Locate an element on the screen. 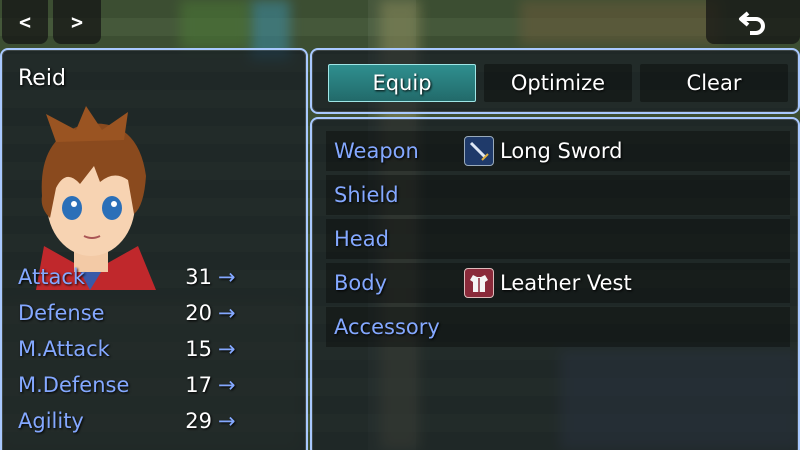 This screenshot has height=450, width=800. slot-row-shield: Shield is located at coordinates (558, 195).